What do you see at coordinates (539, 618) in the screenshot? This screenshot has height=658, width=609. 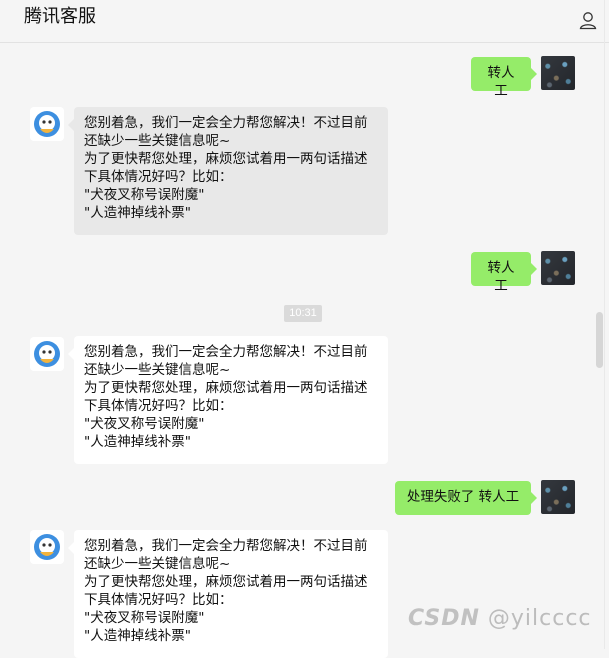 I see `watermark-text: @yilcccc` at bounding box center [539, 618].